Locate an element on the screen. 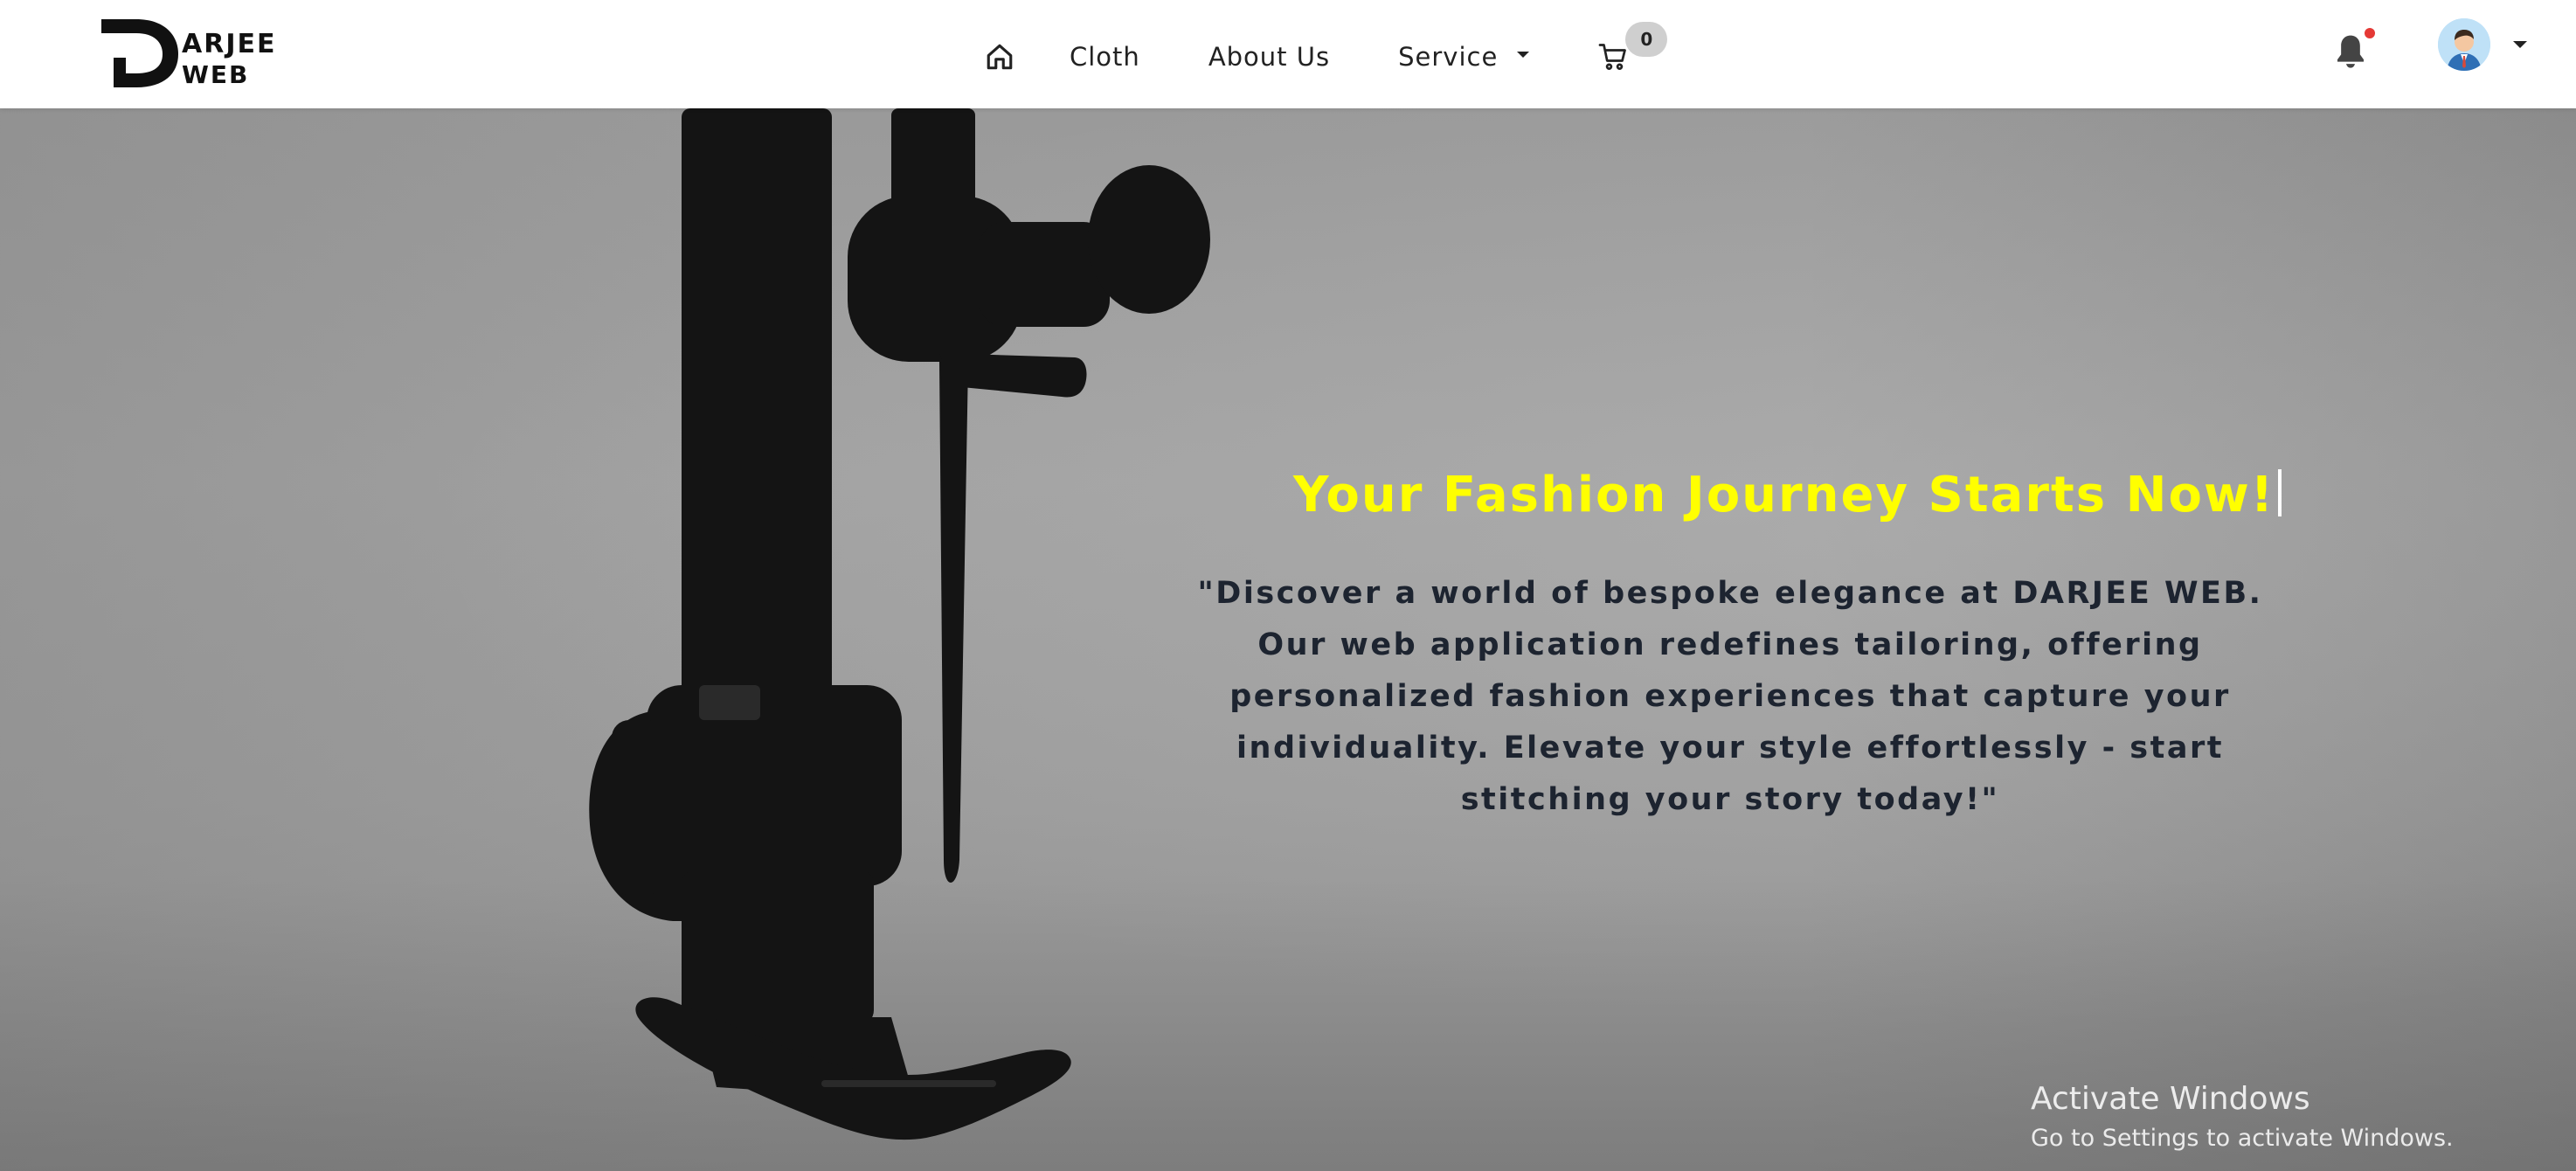 The image size is (2576, 1171). user-avatar-icon is located at coordinates (2464, 44).